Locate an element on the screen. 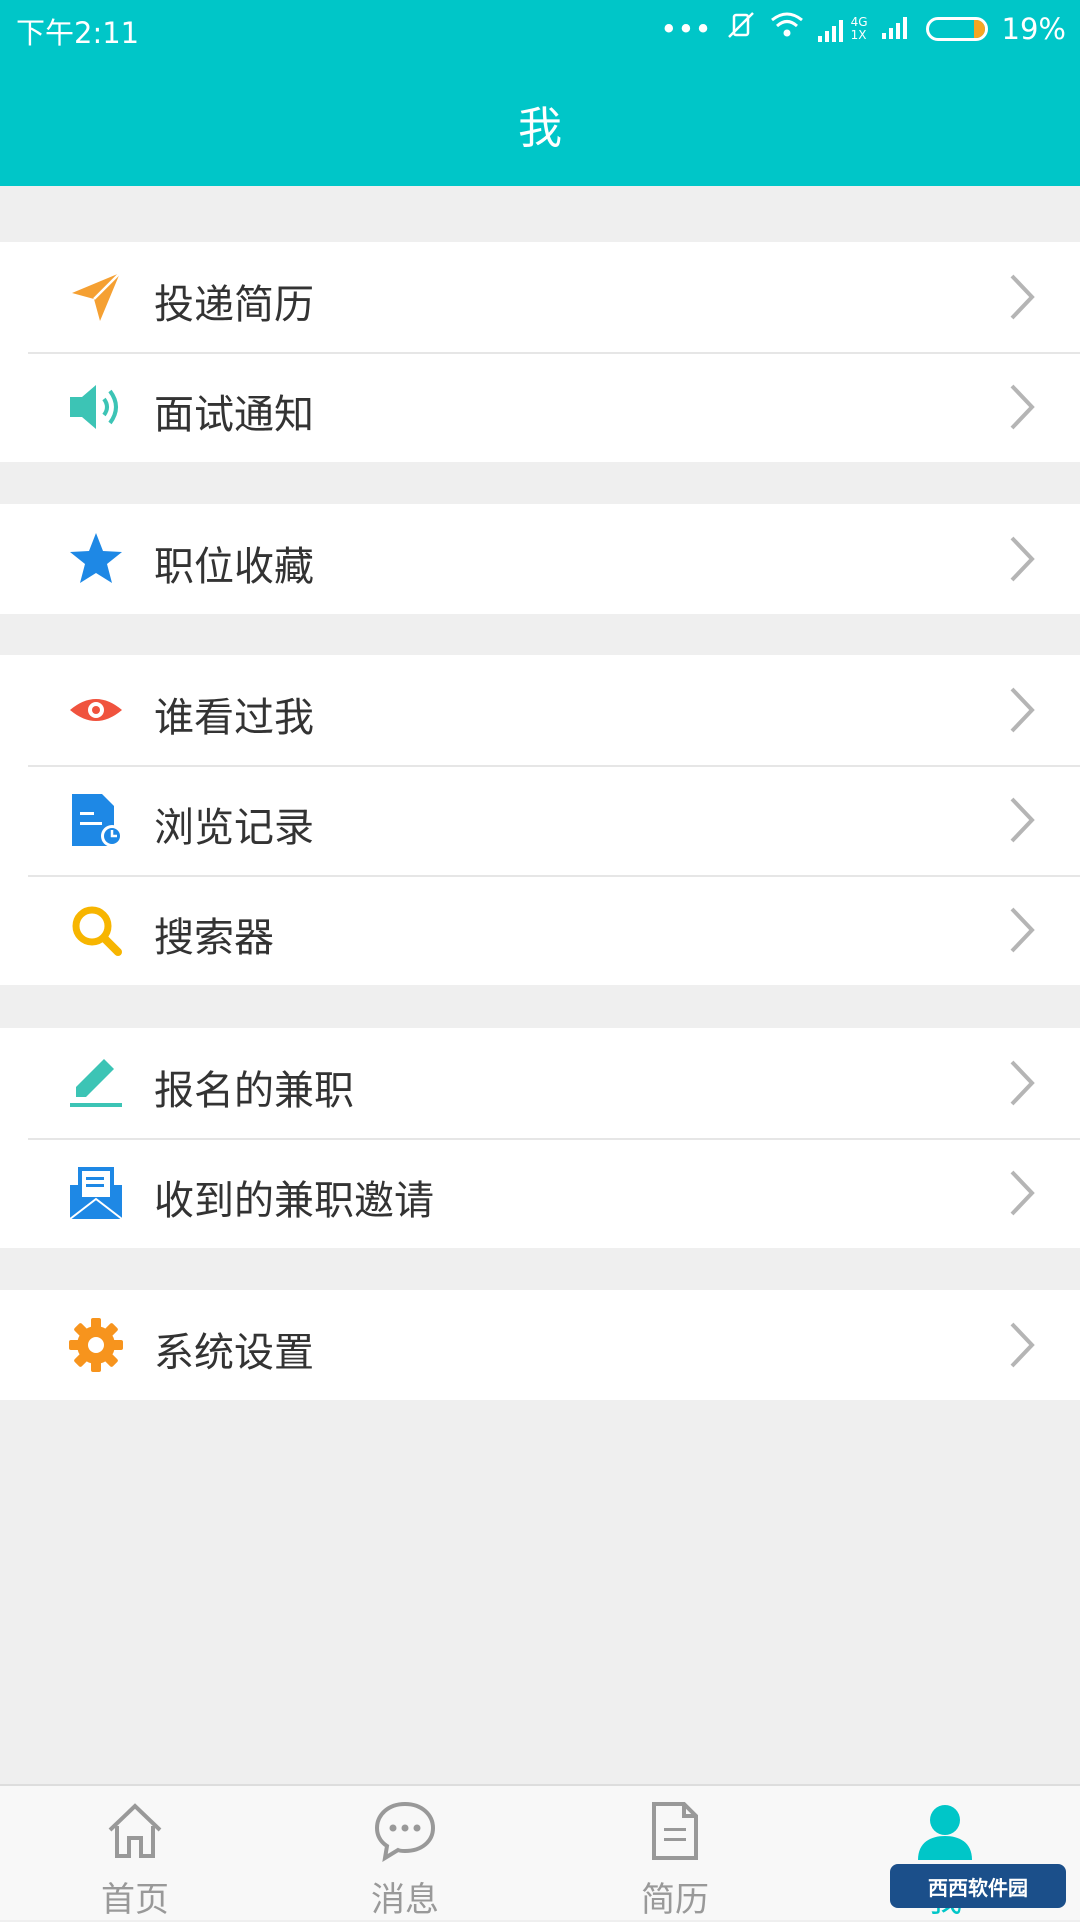  tab-home: 首页 is located at coordinates (135, 1854).